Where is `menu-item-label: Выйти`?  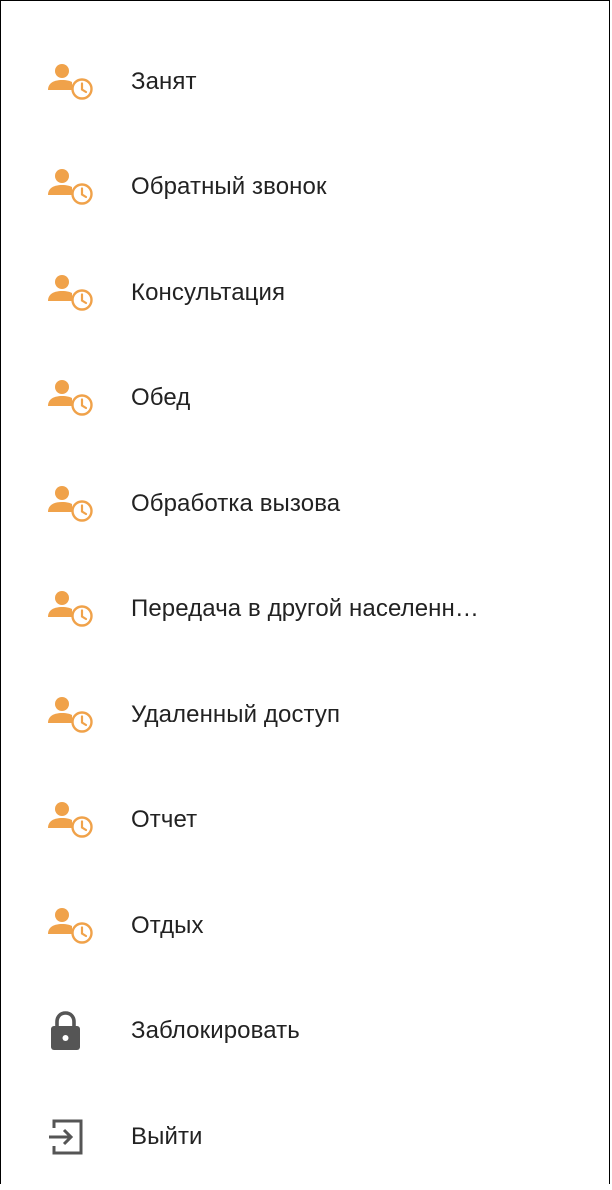
menu-item-label: Выйти is located at coordinates (167, 1136).